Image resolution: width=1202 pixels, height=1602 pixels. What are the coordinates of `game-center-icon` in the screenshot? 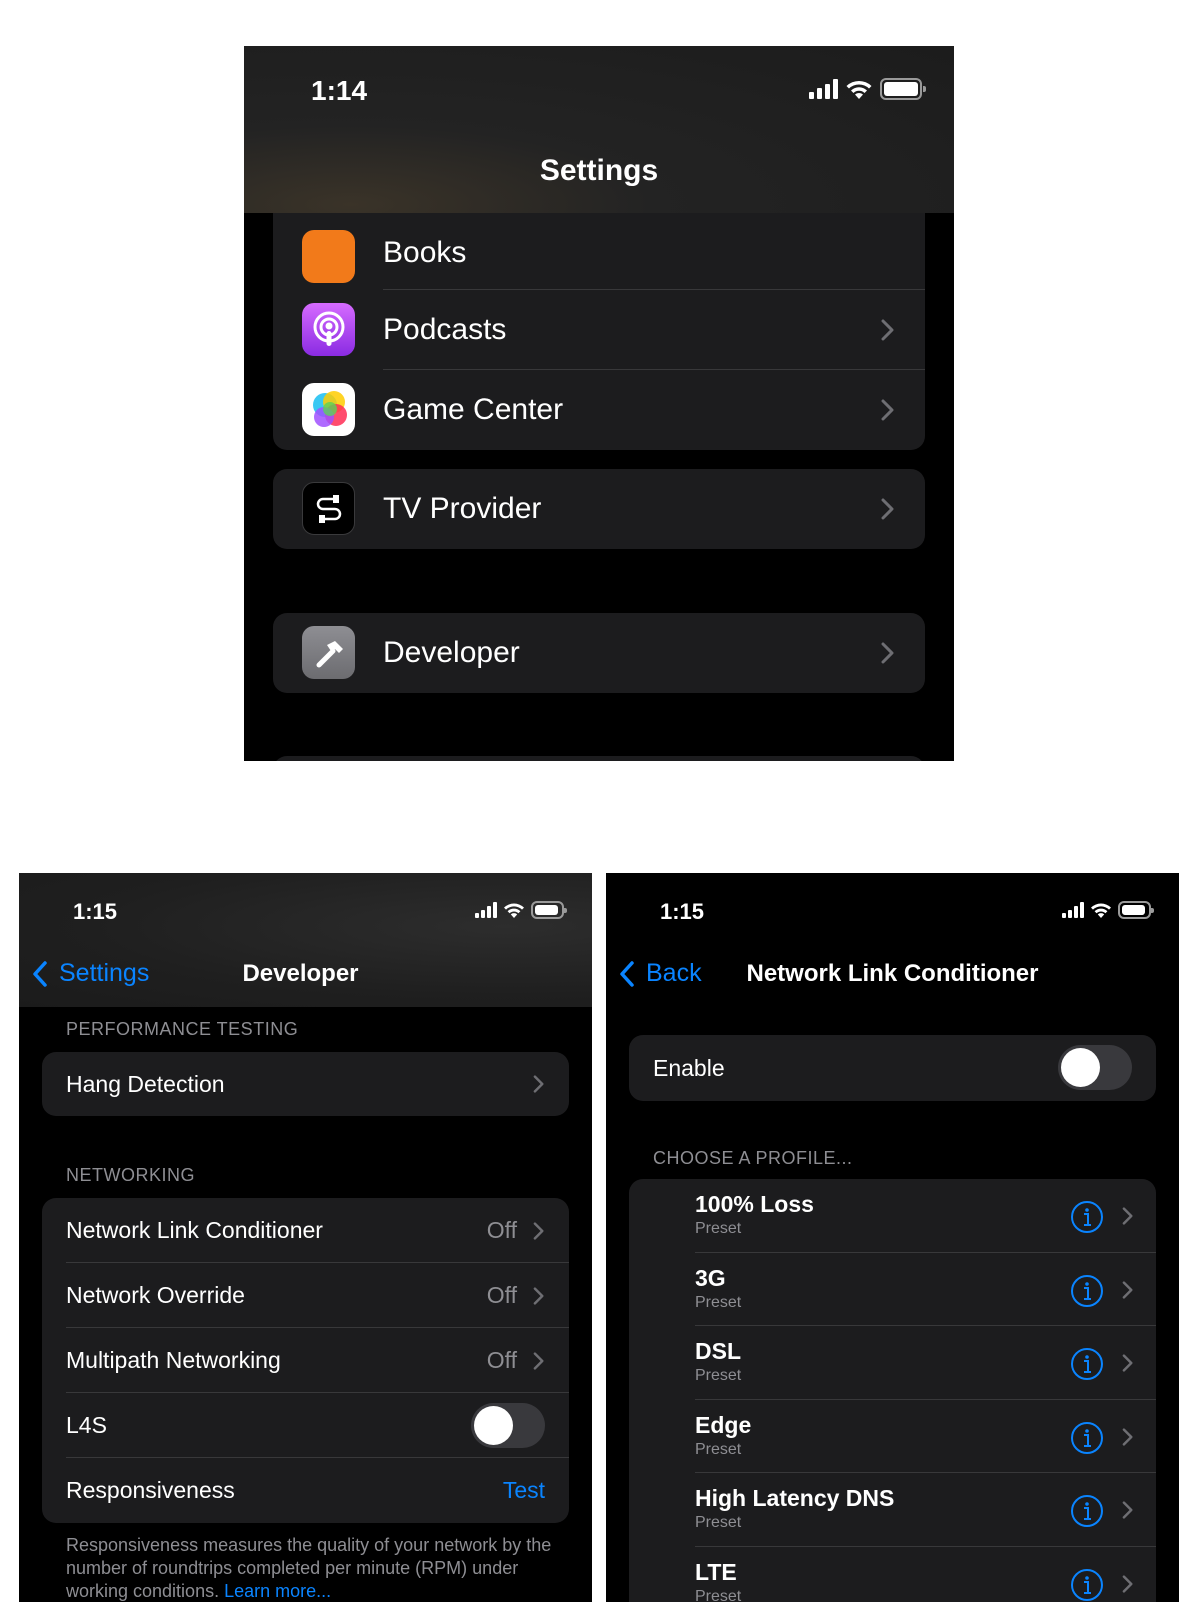 It's located at (328, 409).